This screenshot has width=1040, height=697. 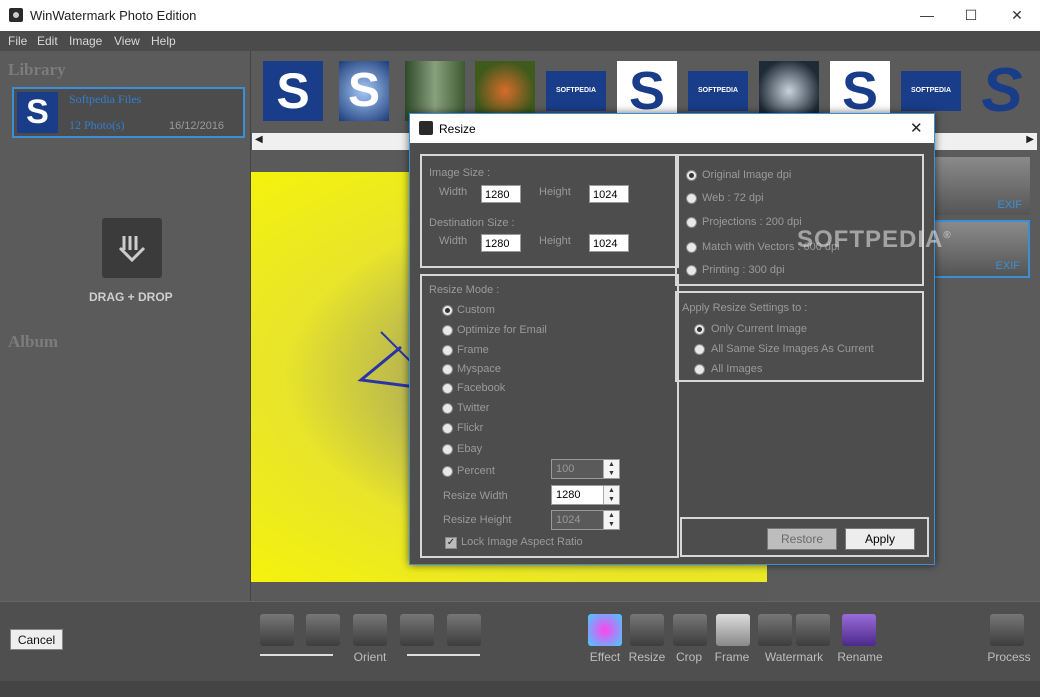 What do you see at coordinates (447, 408) in the screenshot?
I see `mode-radio-twitter` at bounding box center [447, 408].